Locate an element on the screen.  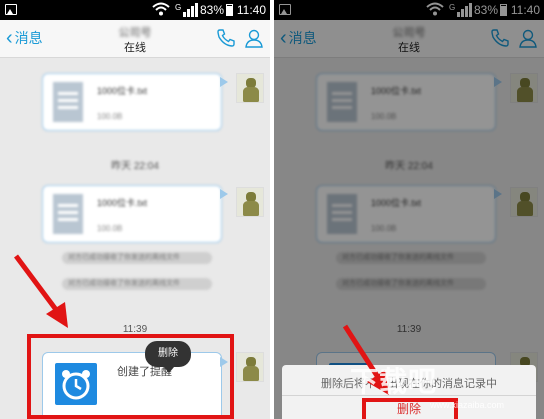
watermark-url: www.xiazaiba.com is located at coordinates (467, 405).